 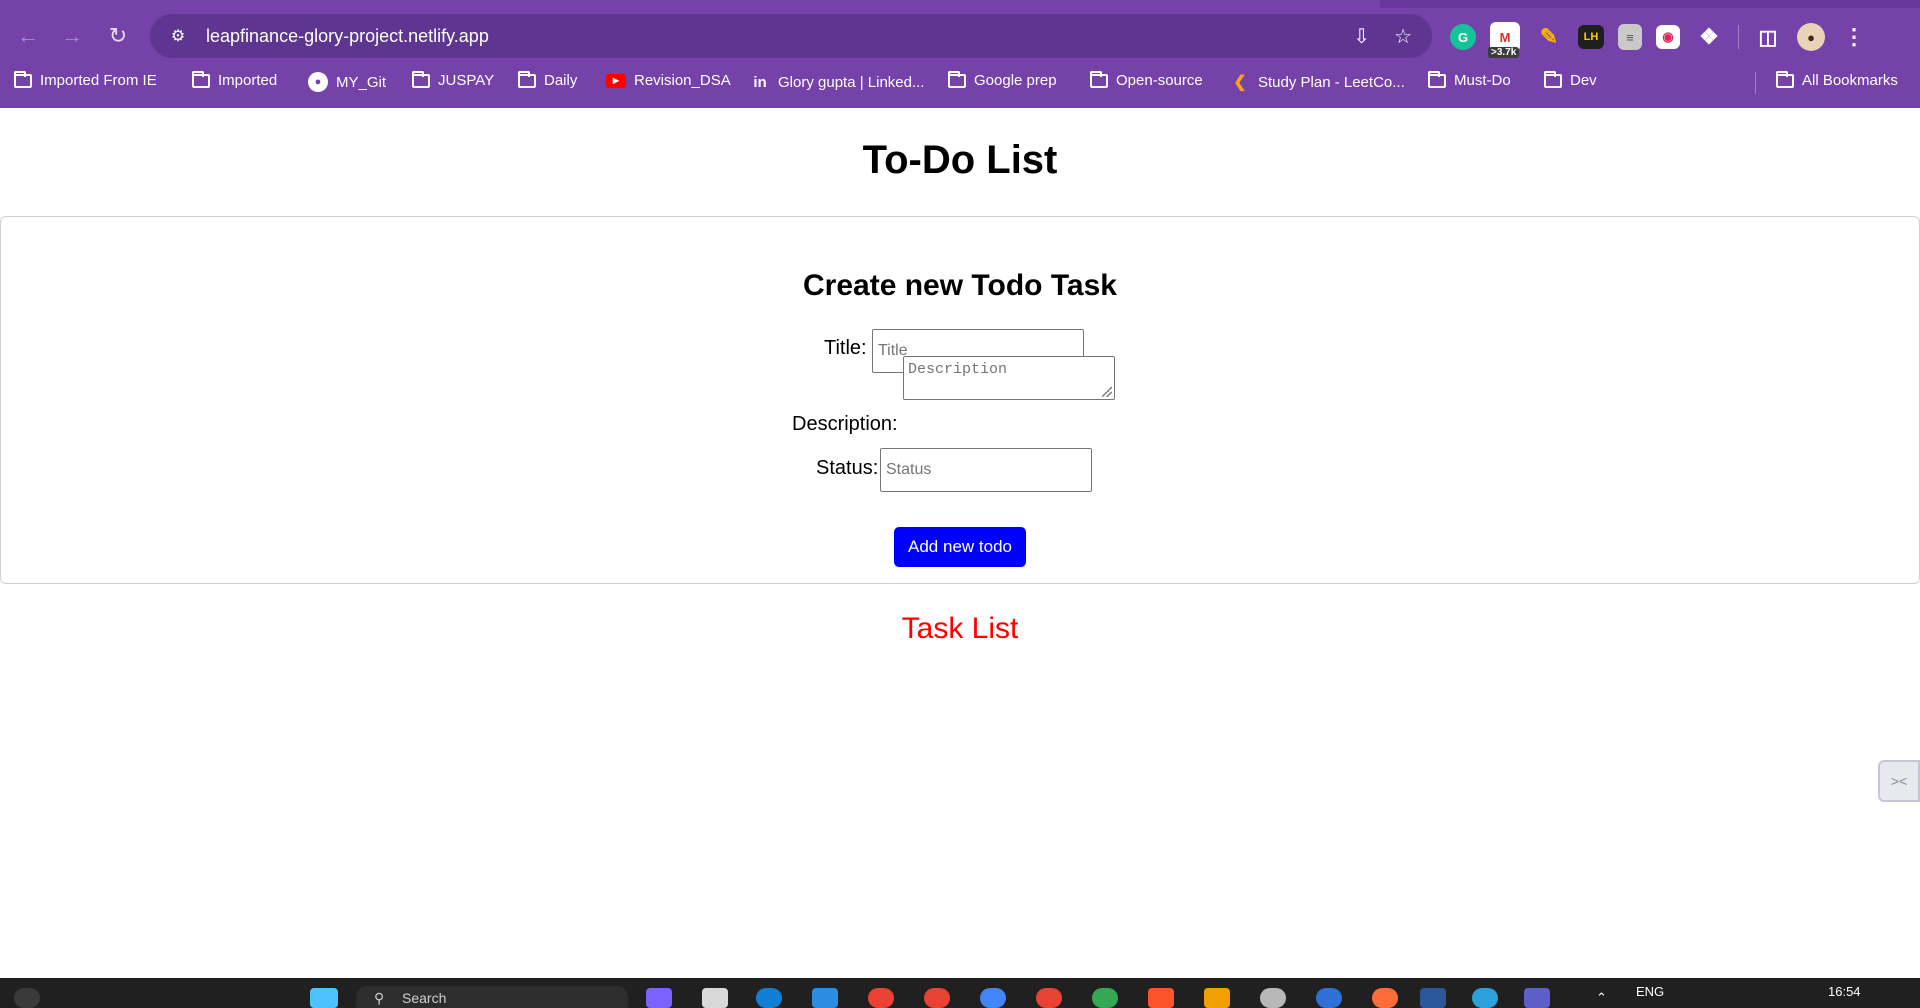 What do you see at coordinates (668, 80) in the screenshot?
I see `bookmark-item: ▶ Revision_DSA` at bounding box center [668, 80].